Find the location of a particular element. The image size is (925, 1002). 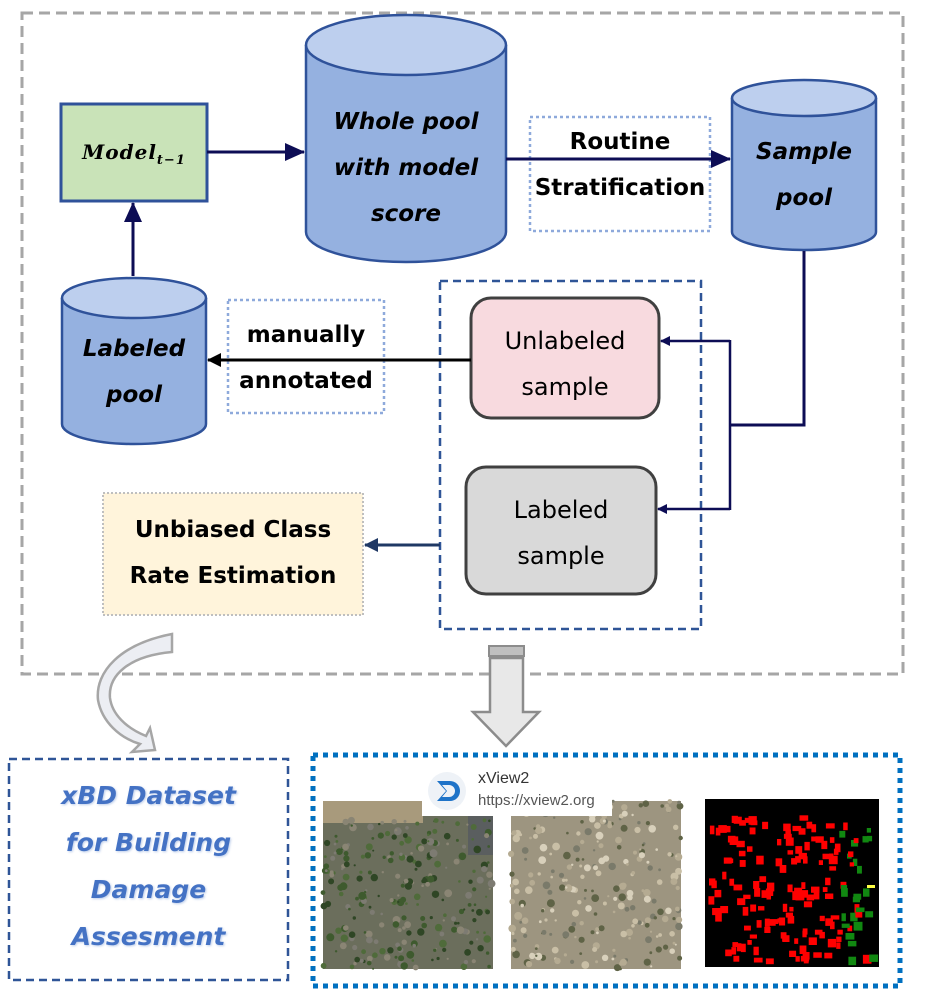

labeled-pool-line: pool is located at coordinates (134, 395).